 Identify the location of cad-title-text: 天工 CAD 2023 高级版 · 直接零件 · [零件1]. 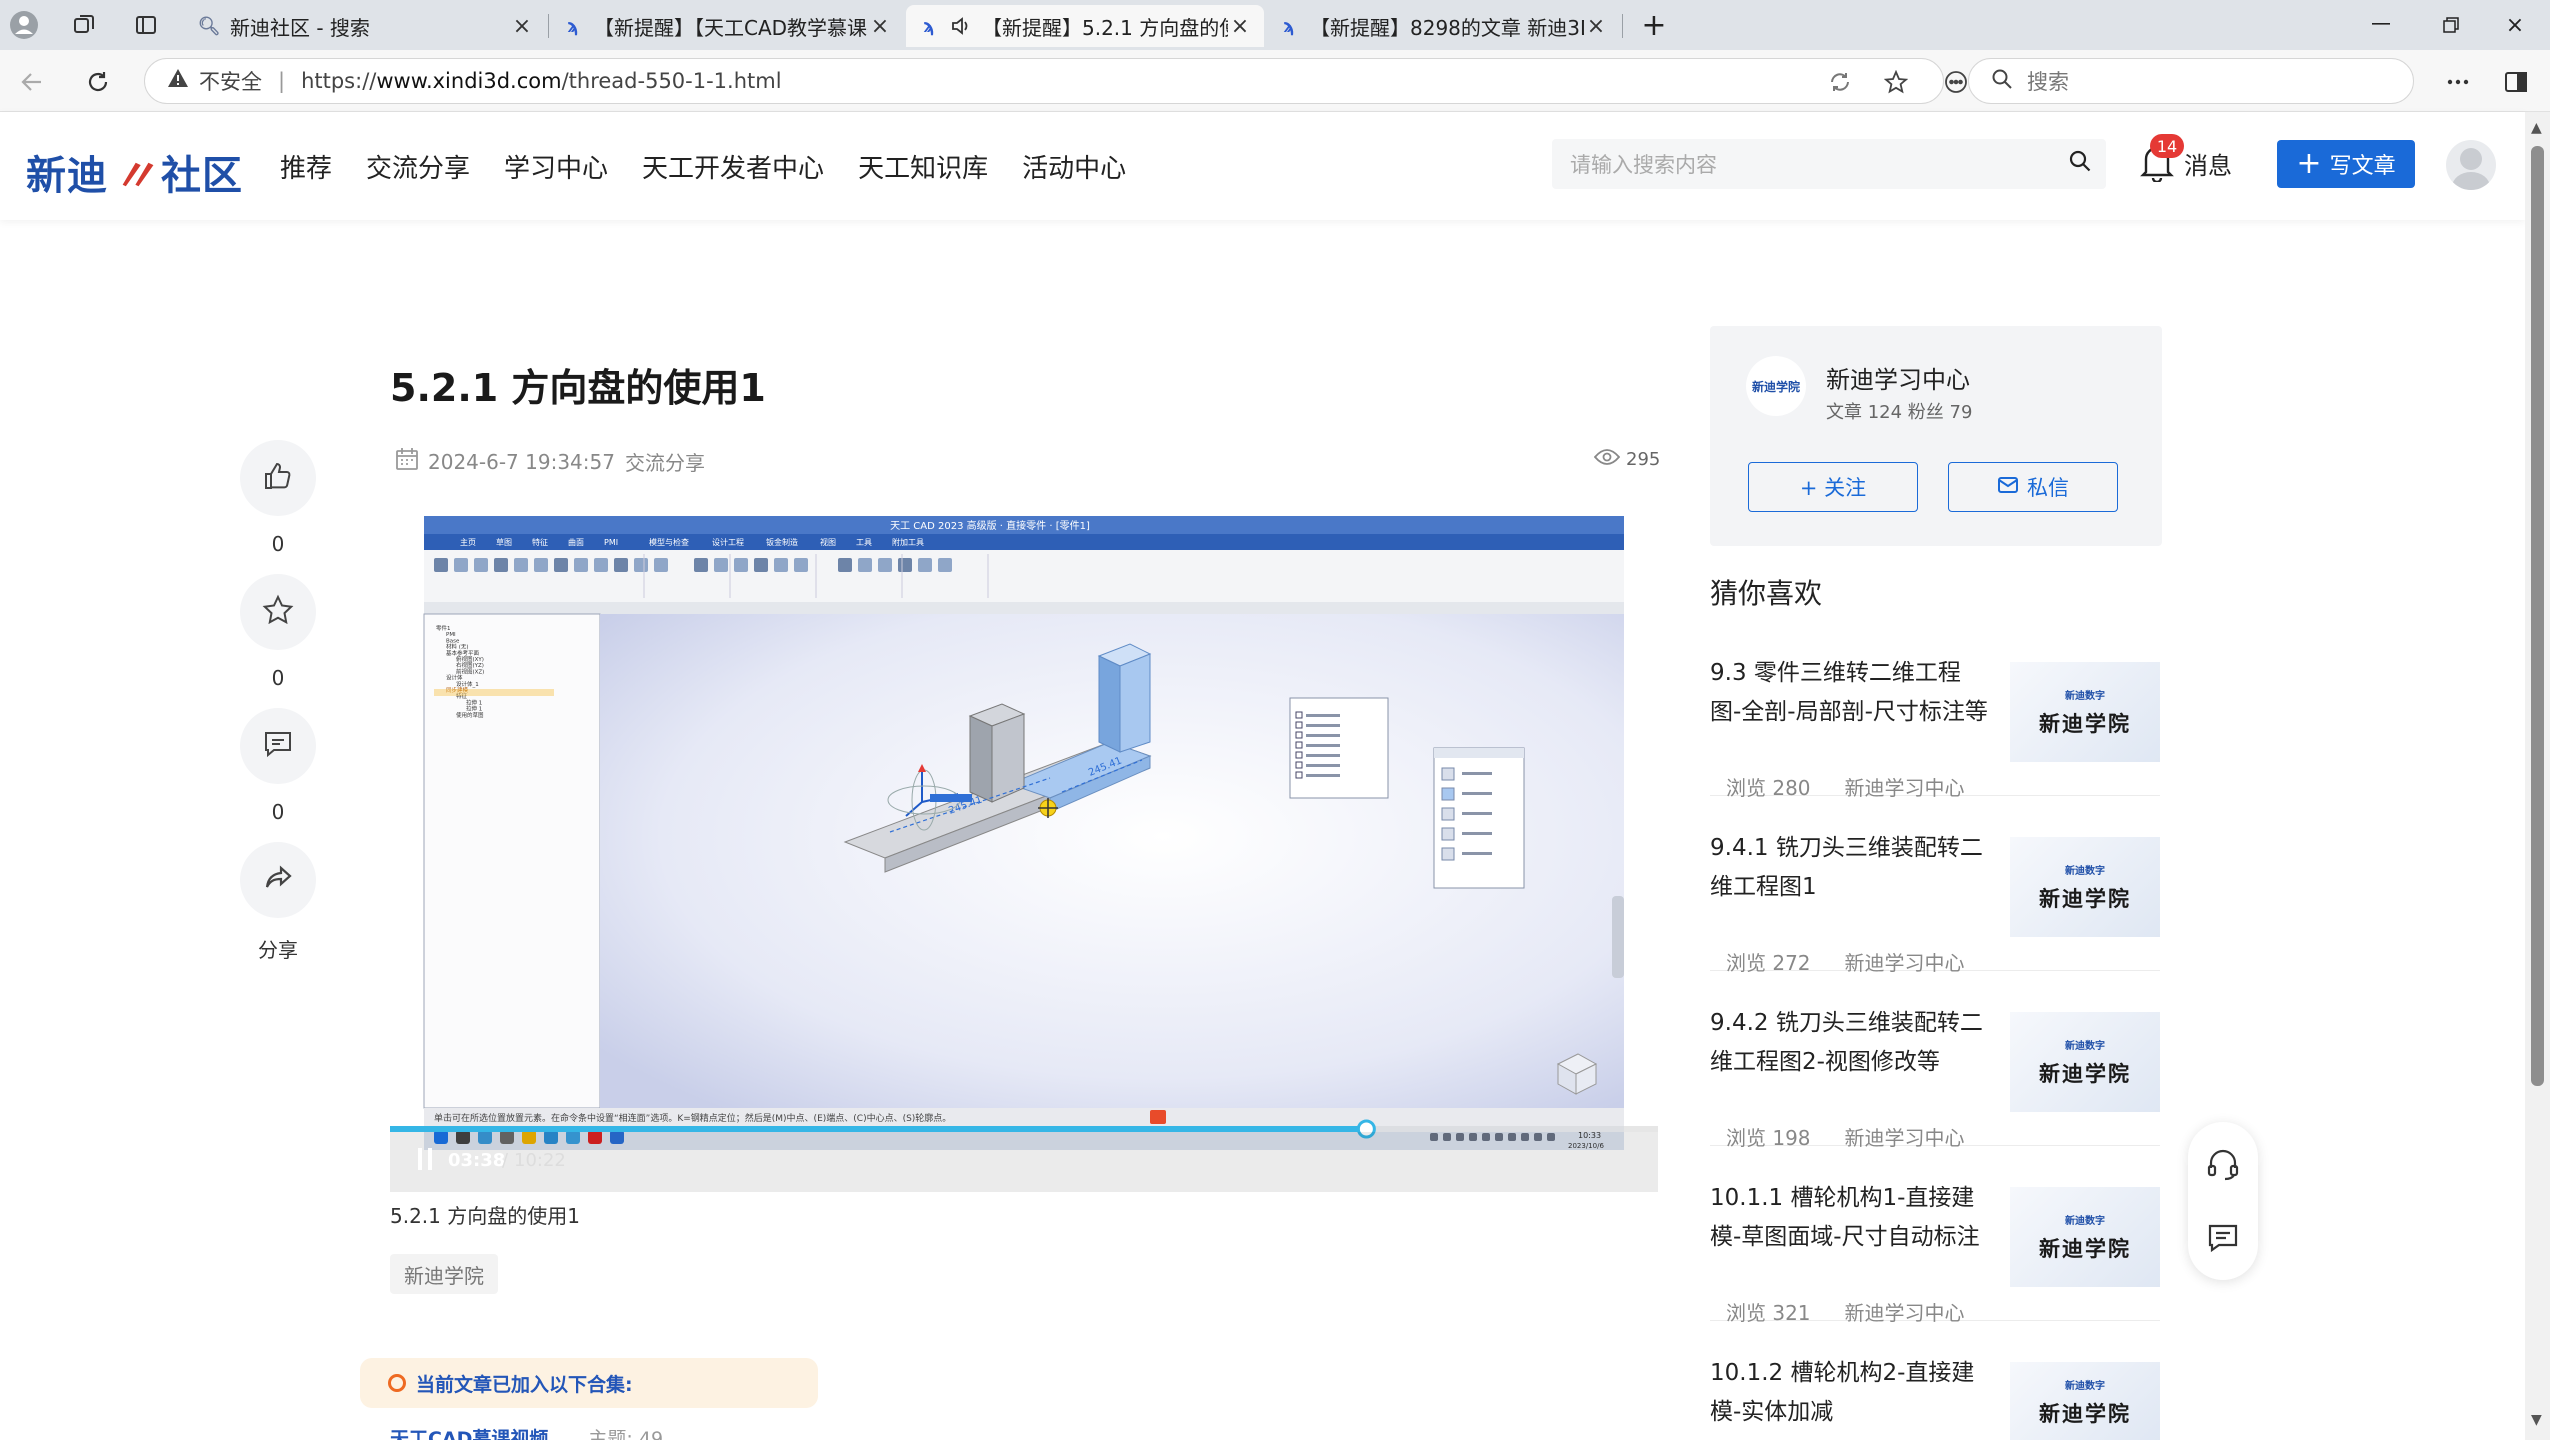
(990, 525).